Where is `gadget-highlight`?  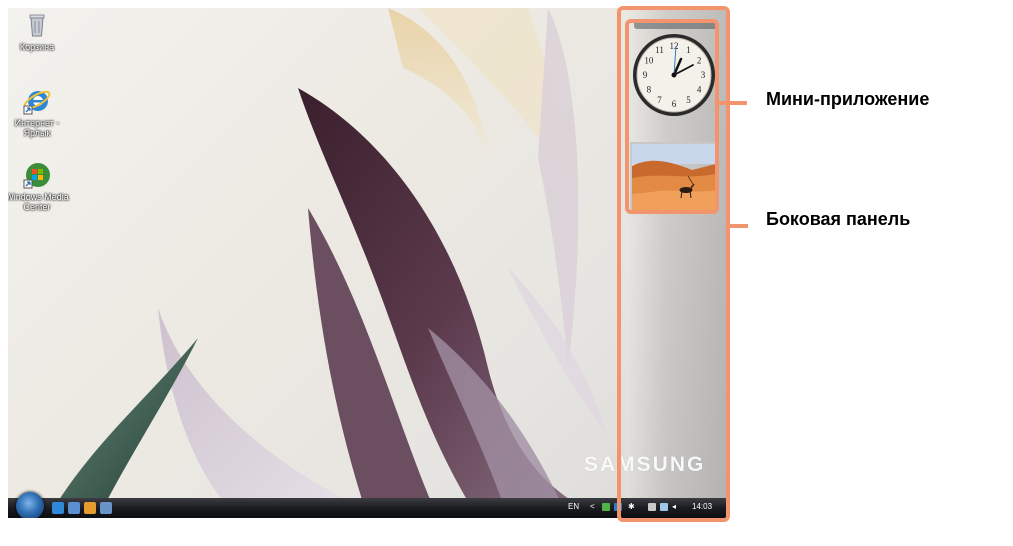
gadget-highlight is located at coordinates (672, 116).